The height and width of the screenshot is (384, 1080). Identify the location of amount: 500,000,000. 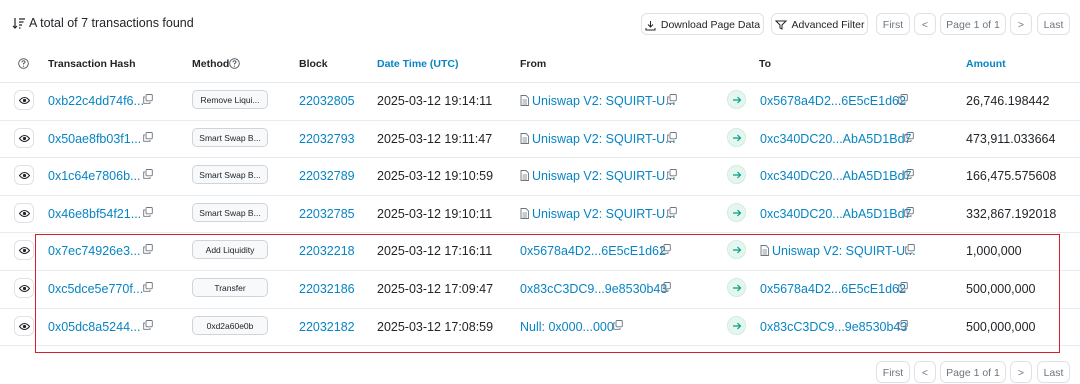
(1001, 289).